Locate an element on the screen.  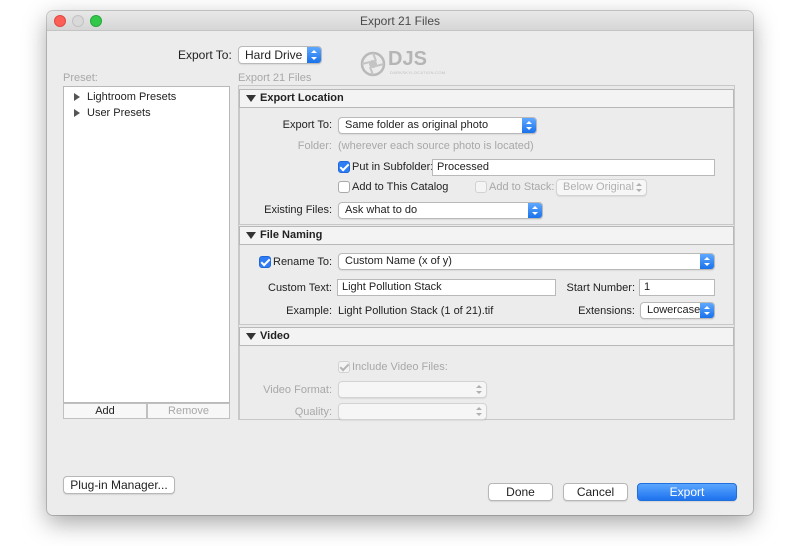
preset-folder-user: User Presets is located at coordinates (112, 113).